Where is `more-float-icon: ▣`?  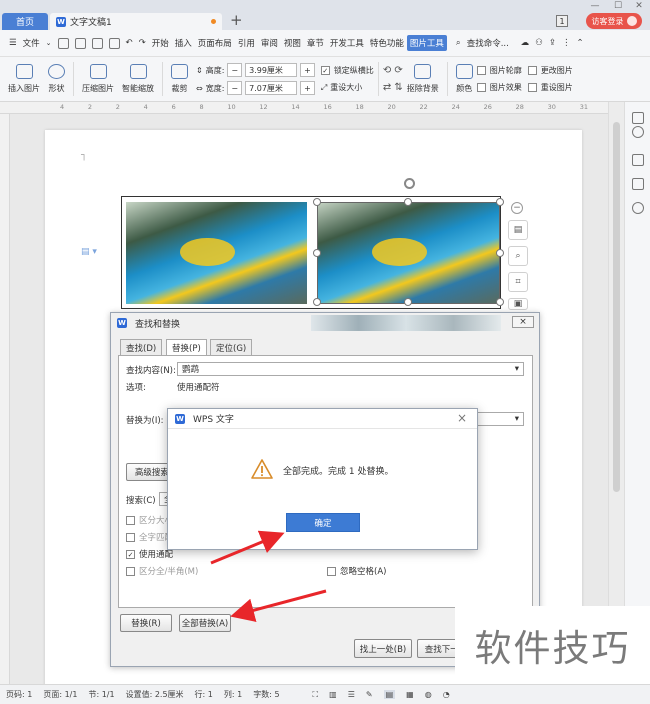
more-float-icon: ▣ is located at coordinates (518, 304).